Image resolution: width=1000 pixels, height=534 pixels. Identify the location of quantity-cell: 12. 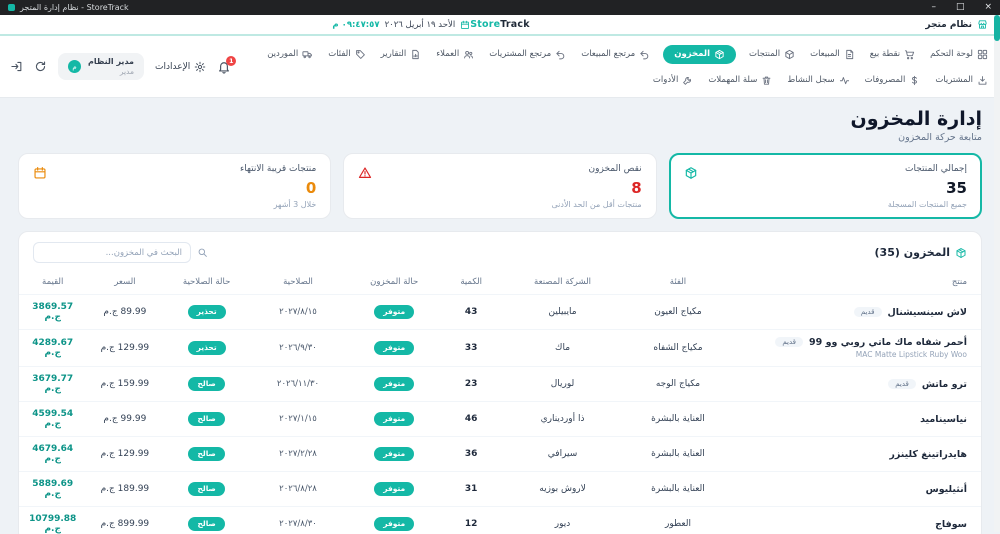
(471, 520).